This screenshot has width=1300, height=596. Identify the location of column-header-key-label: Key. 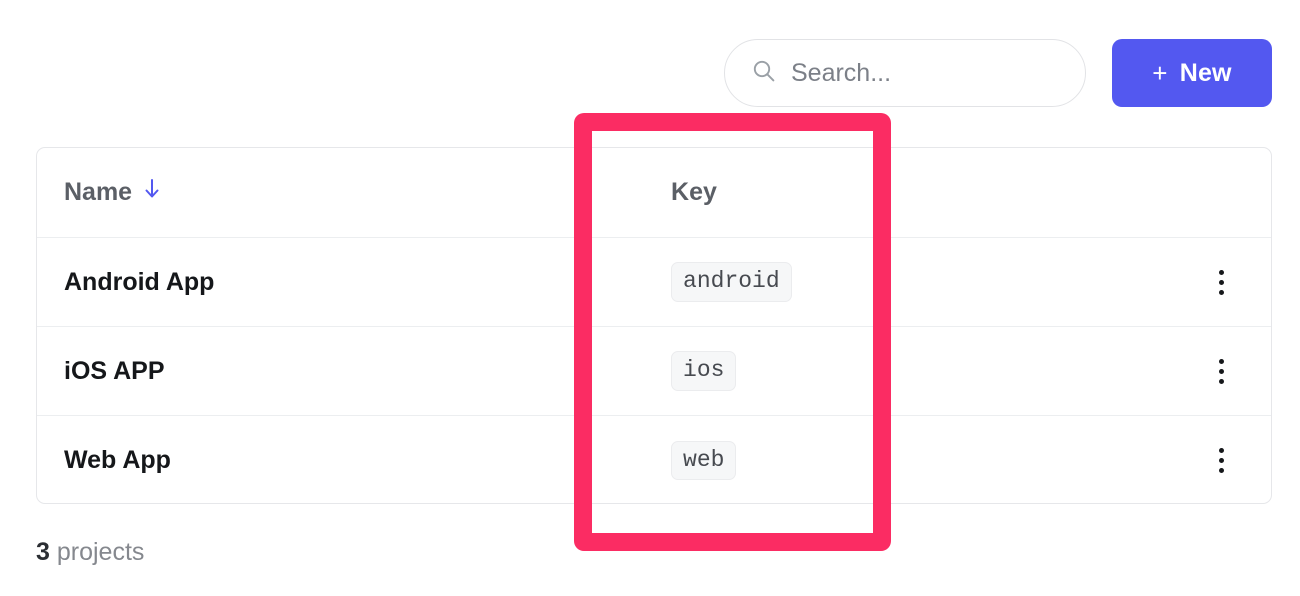
(694, 192).